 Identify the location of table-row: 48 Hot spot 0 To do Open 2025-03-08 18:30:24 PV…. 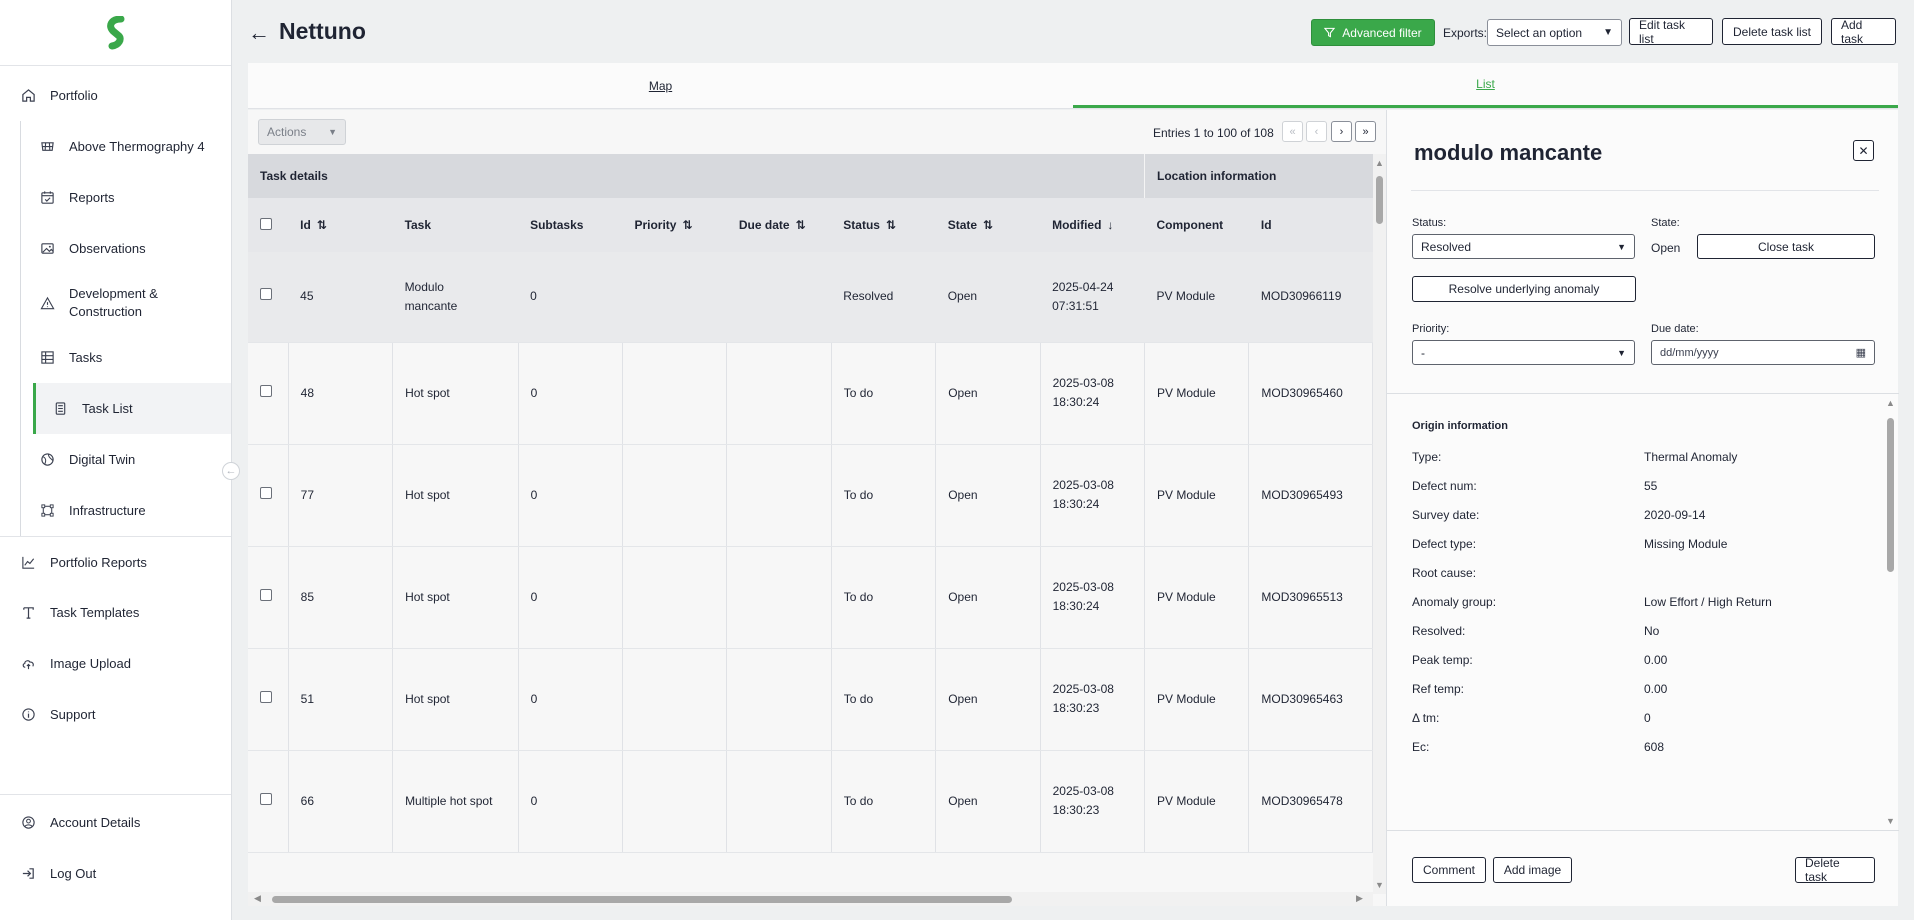
(810, 393).